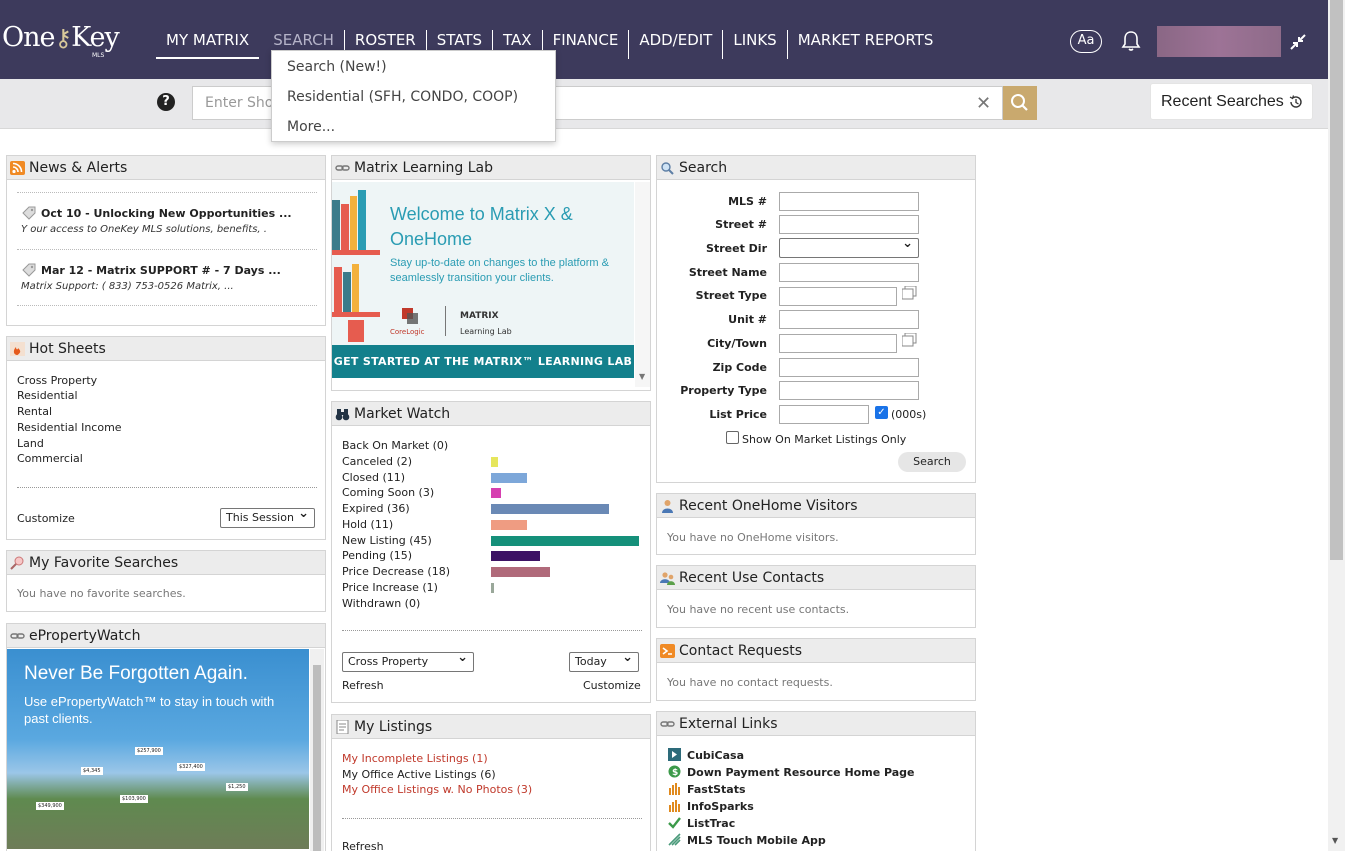 This screenshot has width=1345, height=851. I want to click on bell-icon, so click(1131, 41).